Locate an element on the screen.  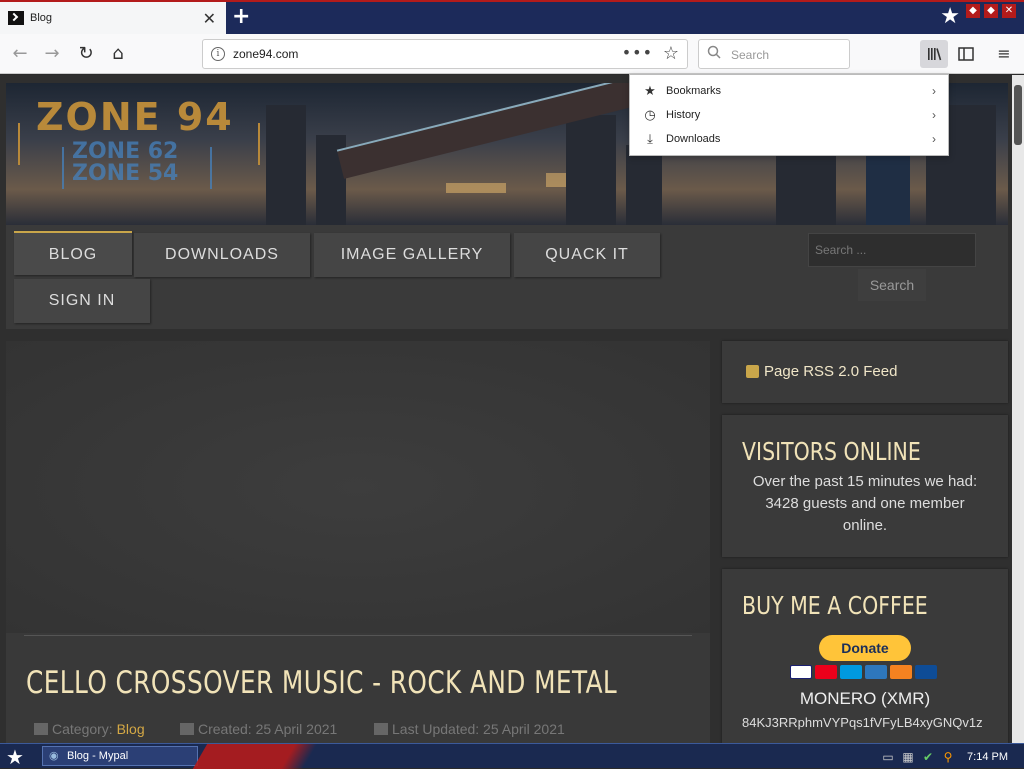
shield-icon: ✔ is located at coordinates (928, 757).